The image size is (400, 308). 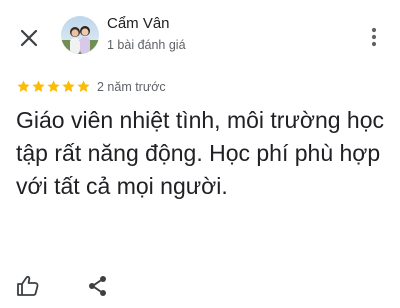 I want to click on close-icon, so click(x=29, y=38).